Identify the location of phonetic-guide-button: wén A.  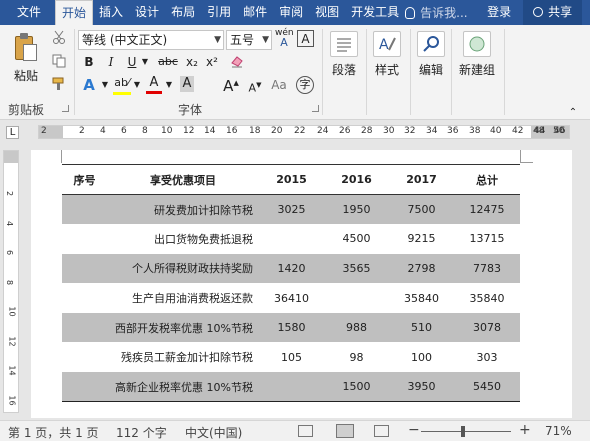
(284, 39).